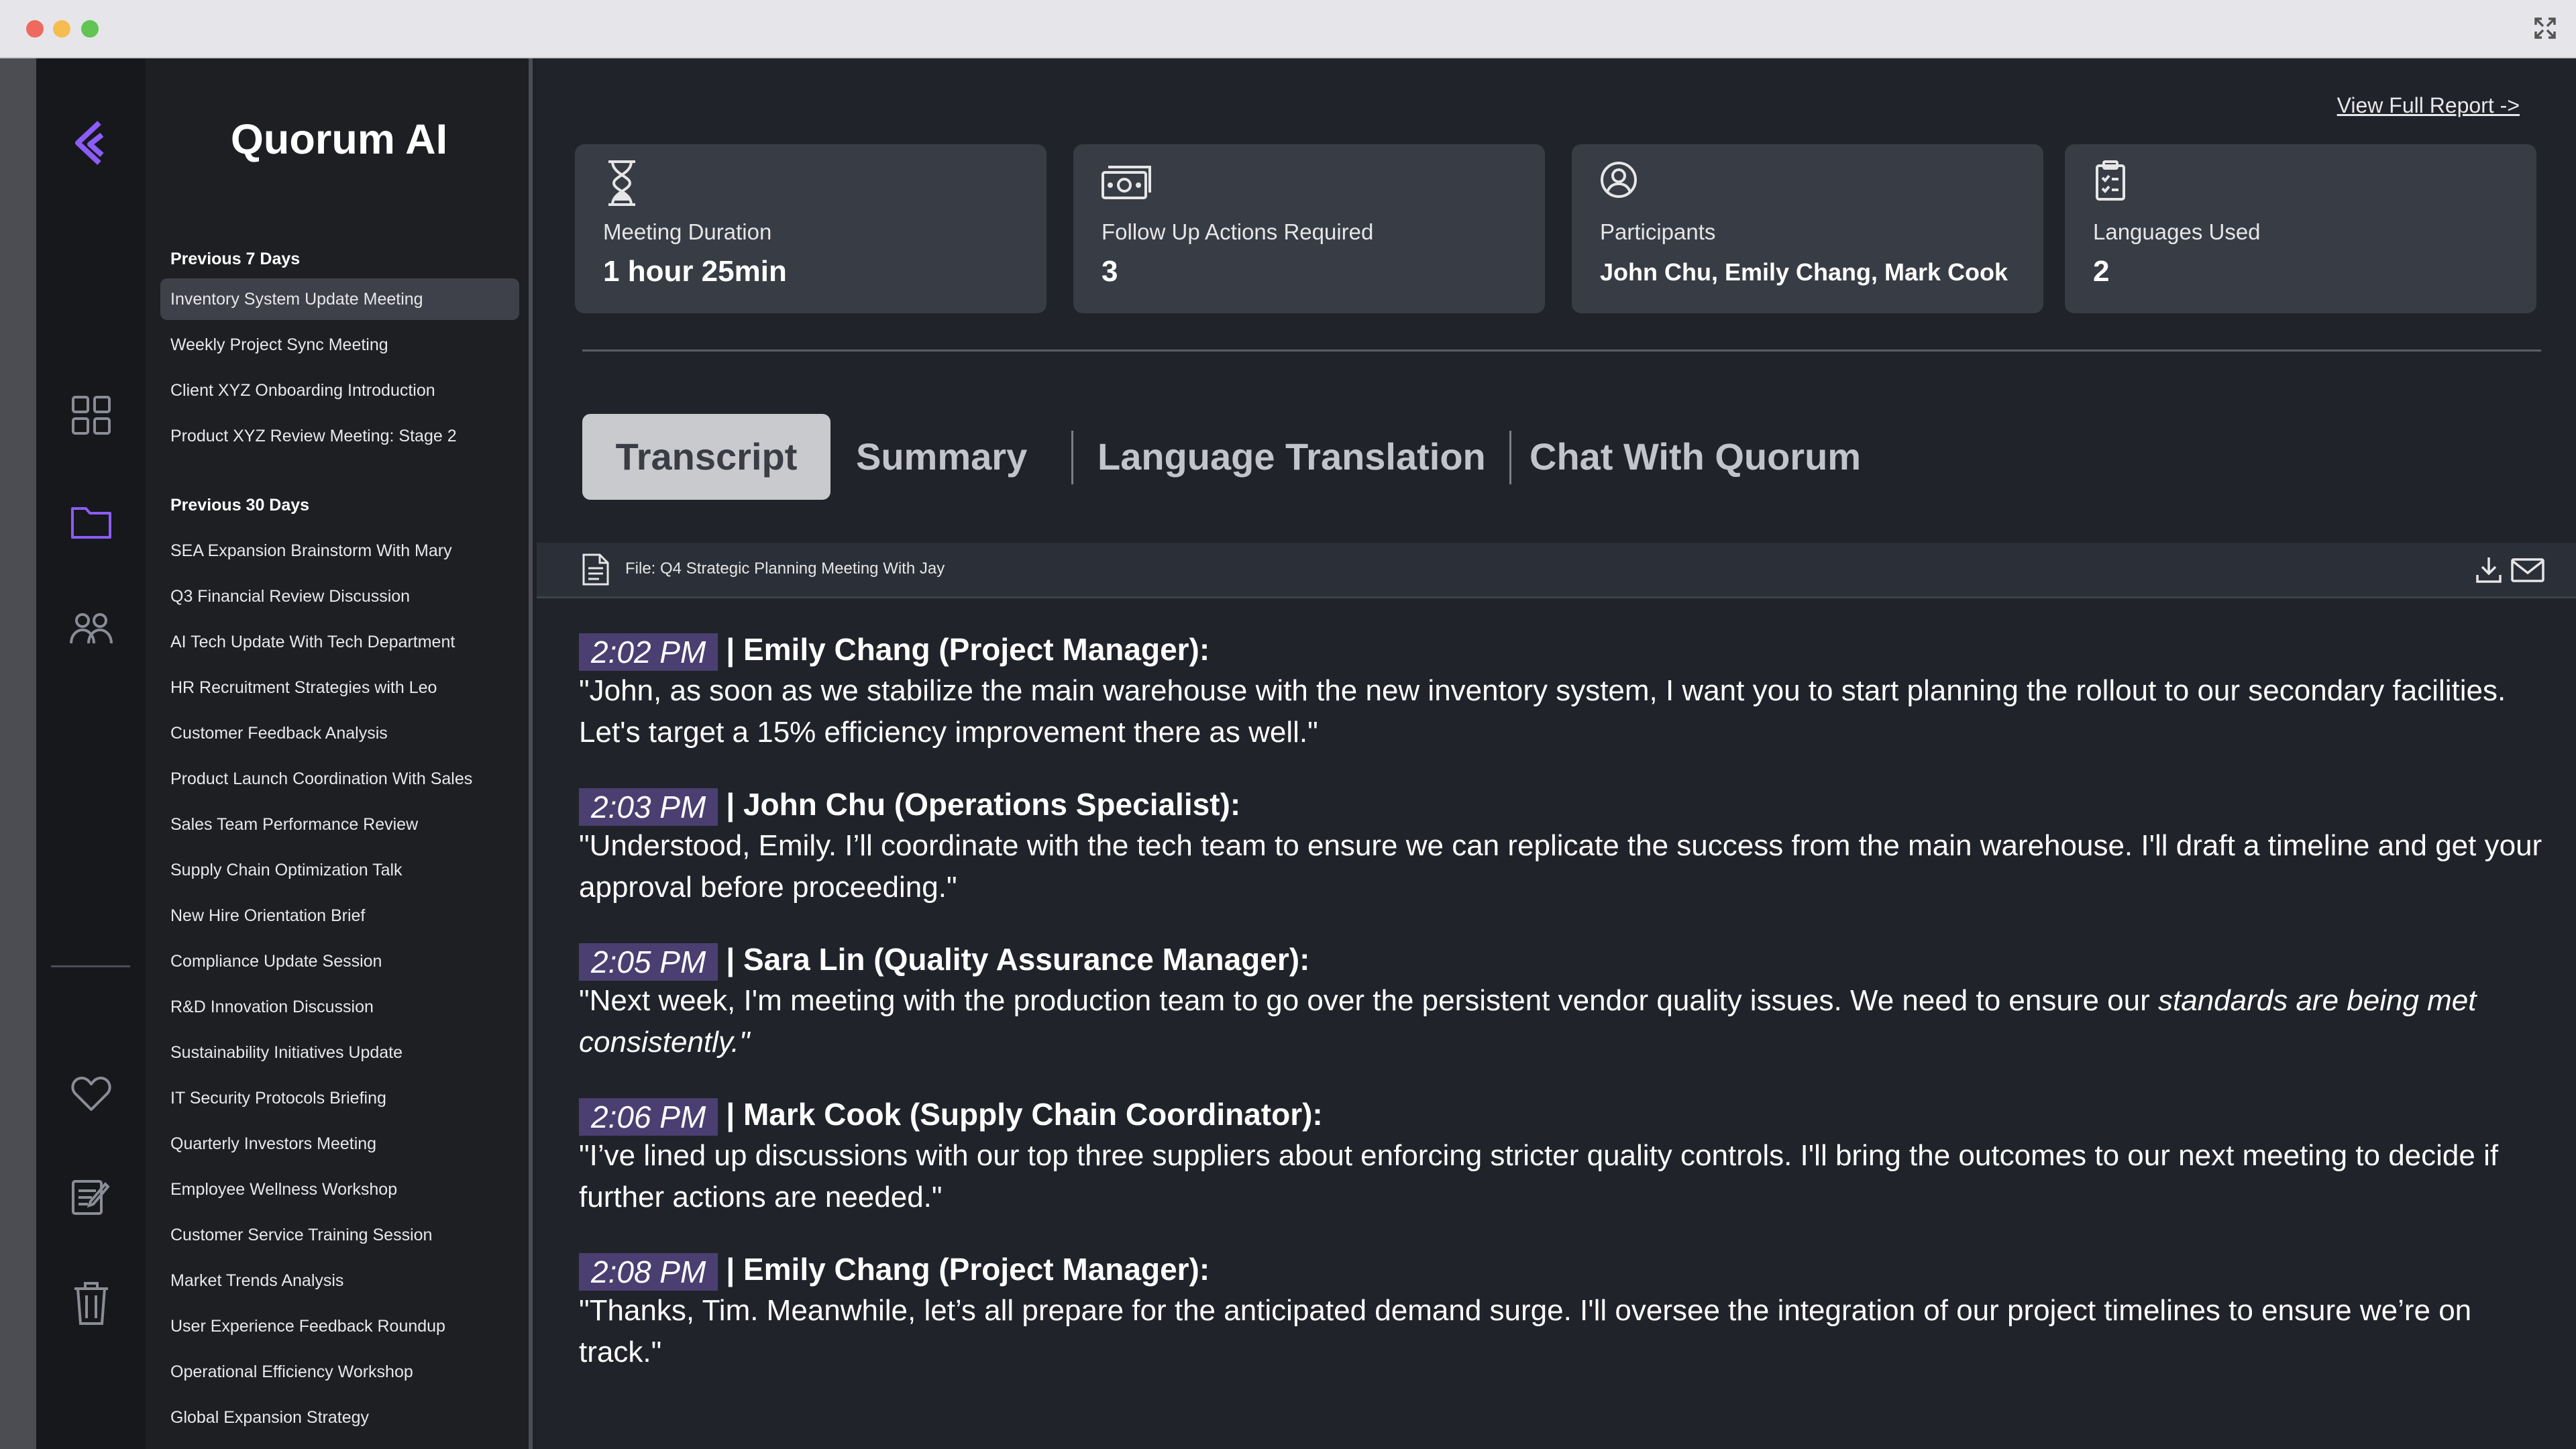 Image resolution: width=2576 pixels, height=1449 pixels. I want to click on stat-label: Participants, so click(1658, 231).